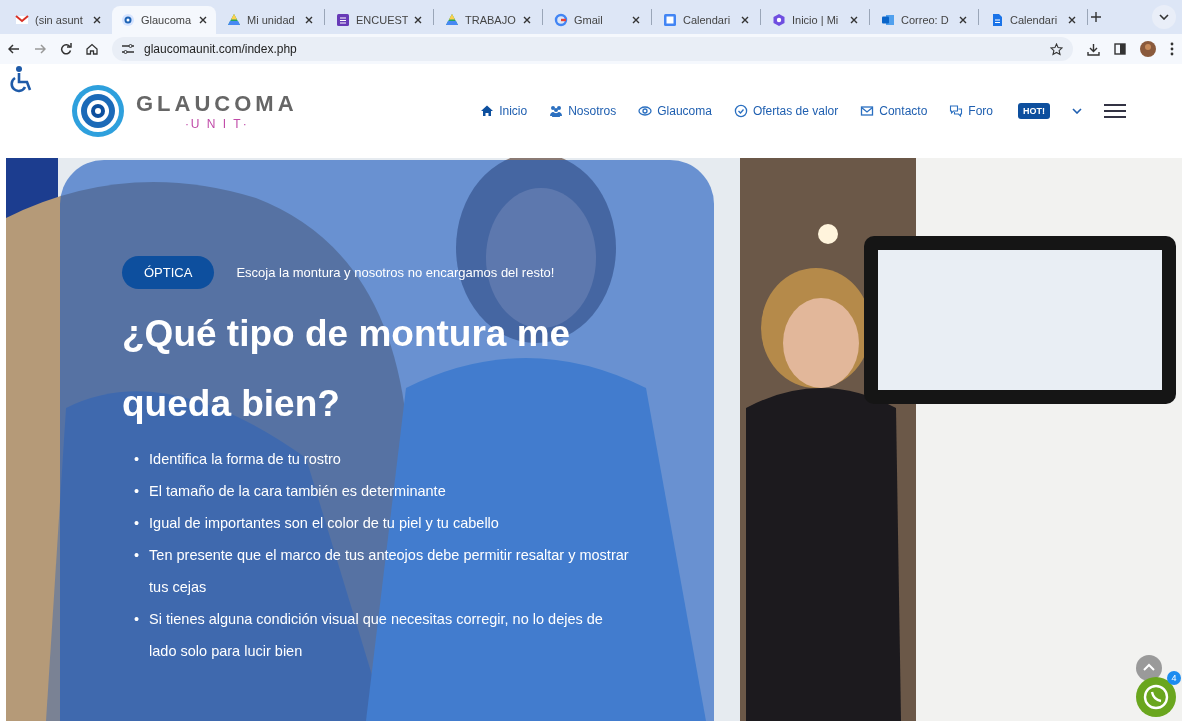  Describe the element at coordinates (971, 111) in the screenshot. I see `nav-link: Foro` at that location.